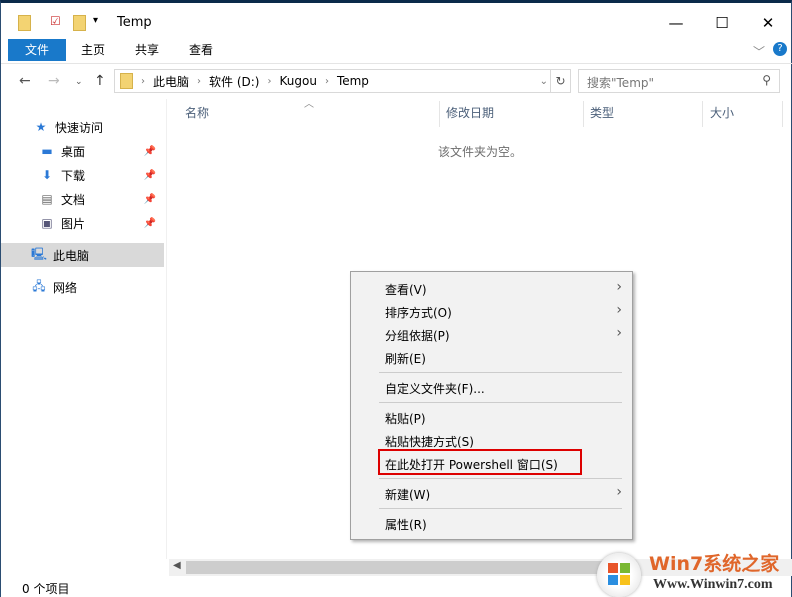 This screenshot has height=597, width=792. What do you see at coordinates (46, 589) in the screenshot?
I see `status-item-count: 0 个项目` at bounding box center [46, 589].